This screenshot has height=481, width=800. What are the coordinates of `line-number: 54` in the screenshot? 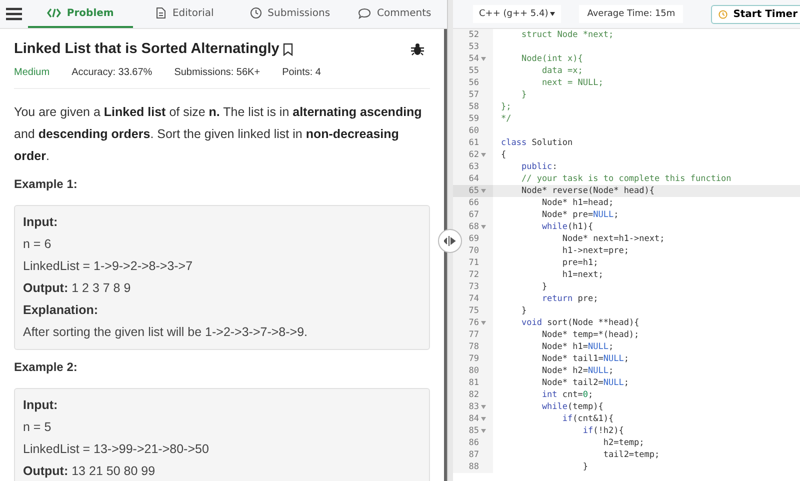 It's located at (473, 59).